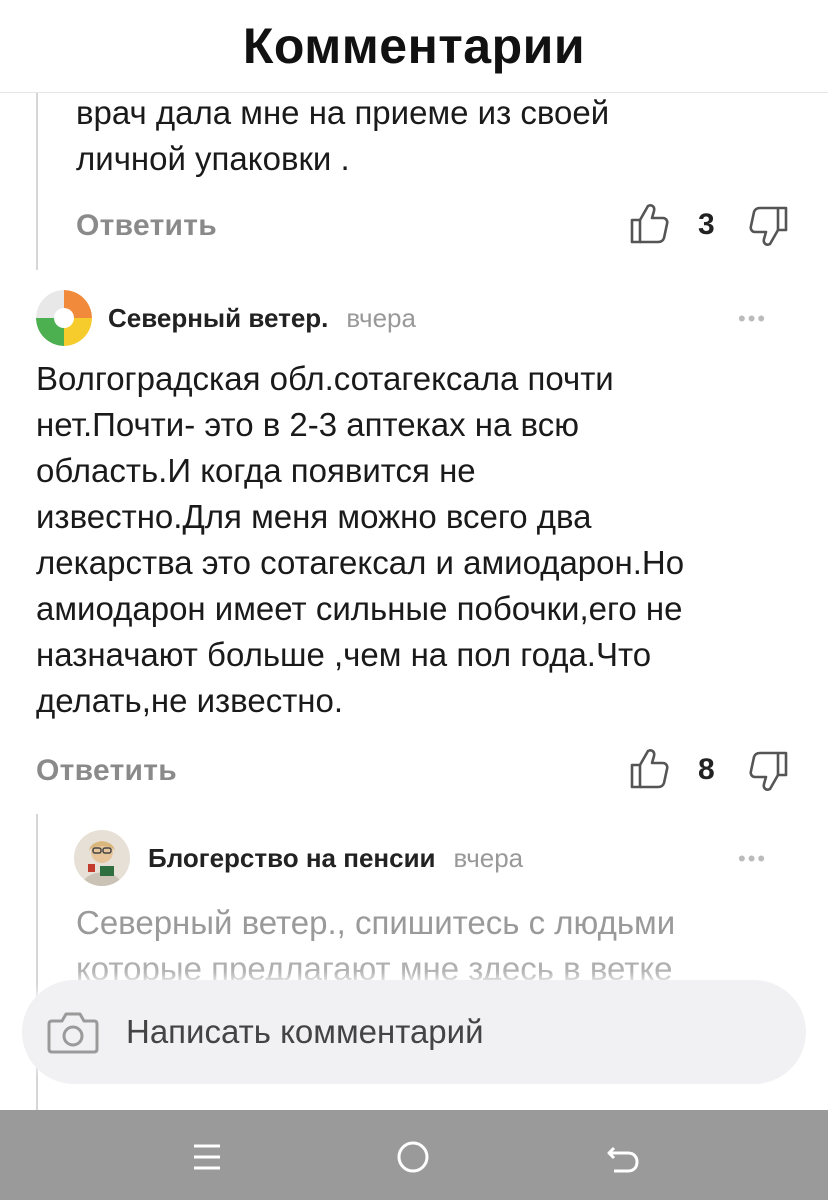 This screenshot has width=828, height=1200. What do you see at coordinates (344, 654) in the screenshot?
I see `comment-text-line: назначают больше ,чем на пол года.Что` at bounding box center [344, 654].